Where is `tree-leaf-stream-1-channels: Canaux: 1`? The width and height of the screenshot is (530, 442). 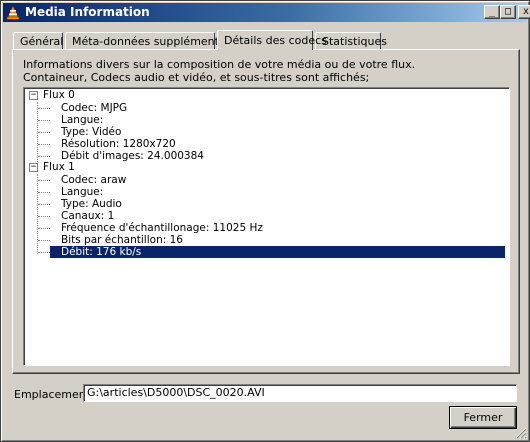 tree-leaf-stream-1-channels: Canaux: 1 is located at coordinates (87, 216).